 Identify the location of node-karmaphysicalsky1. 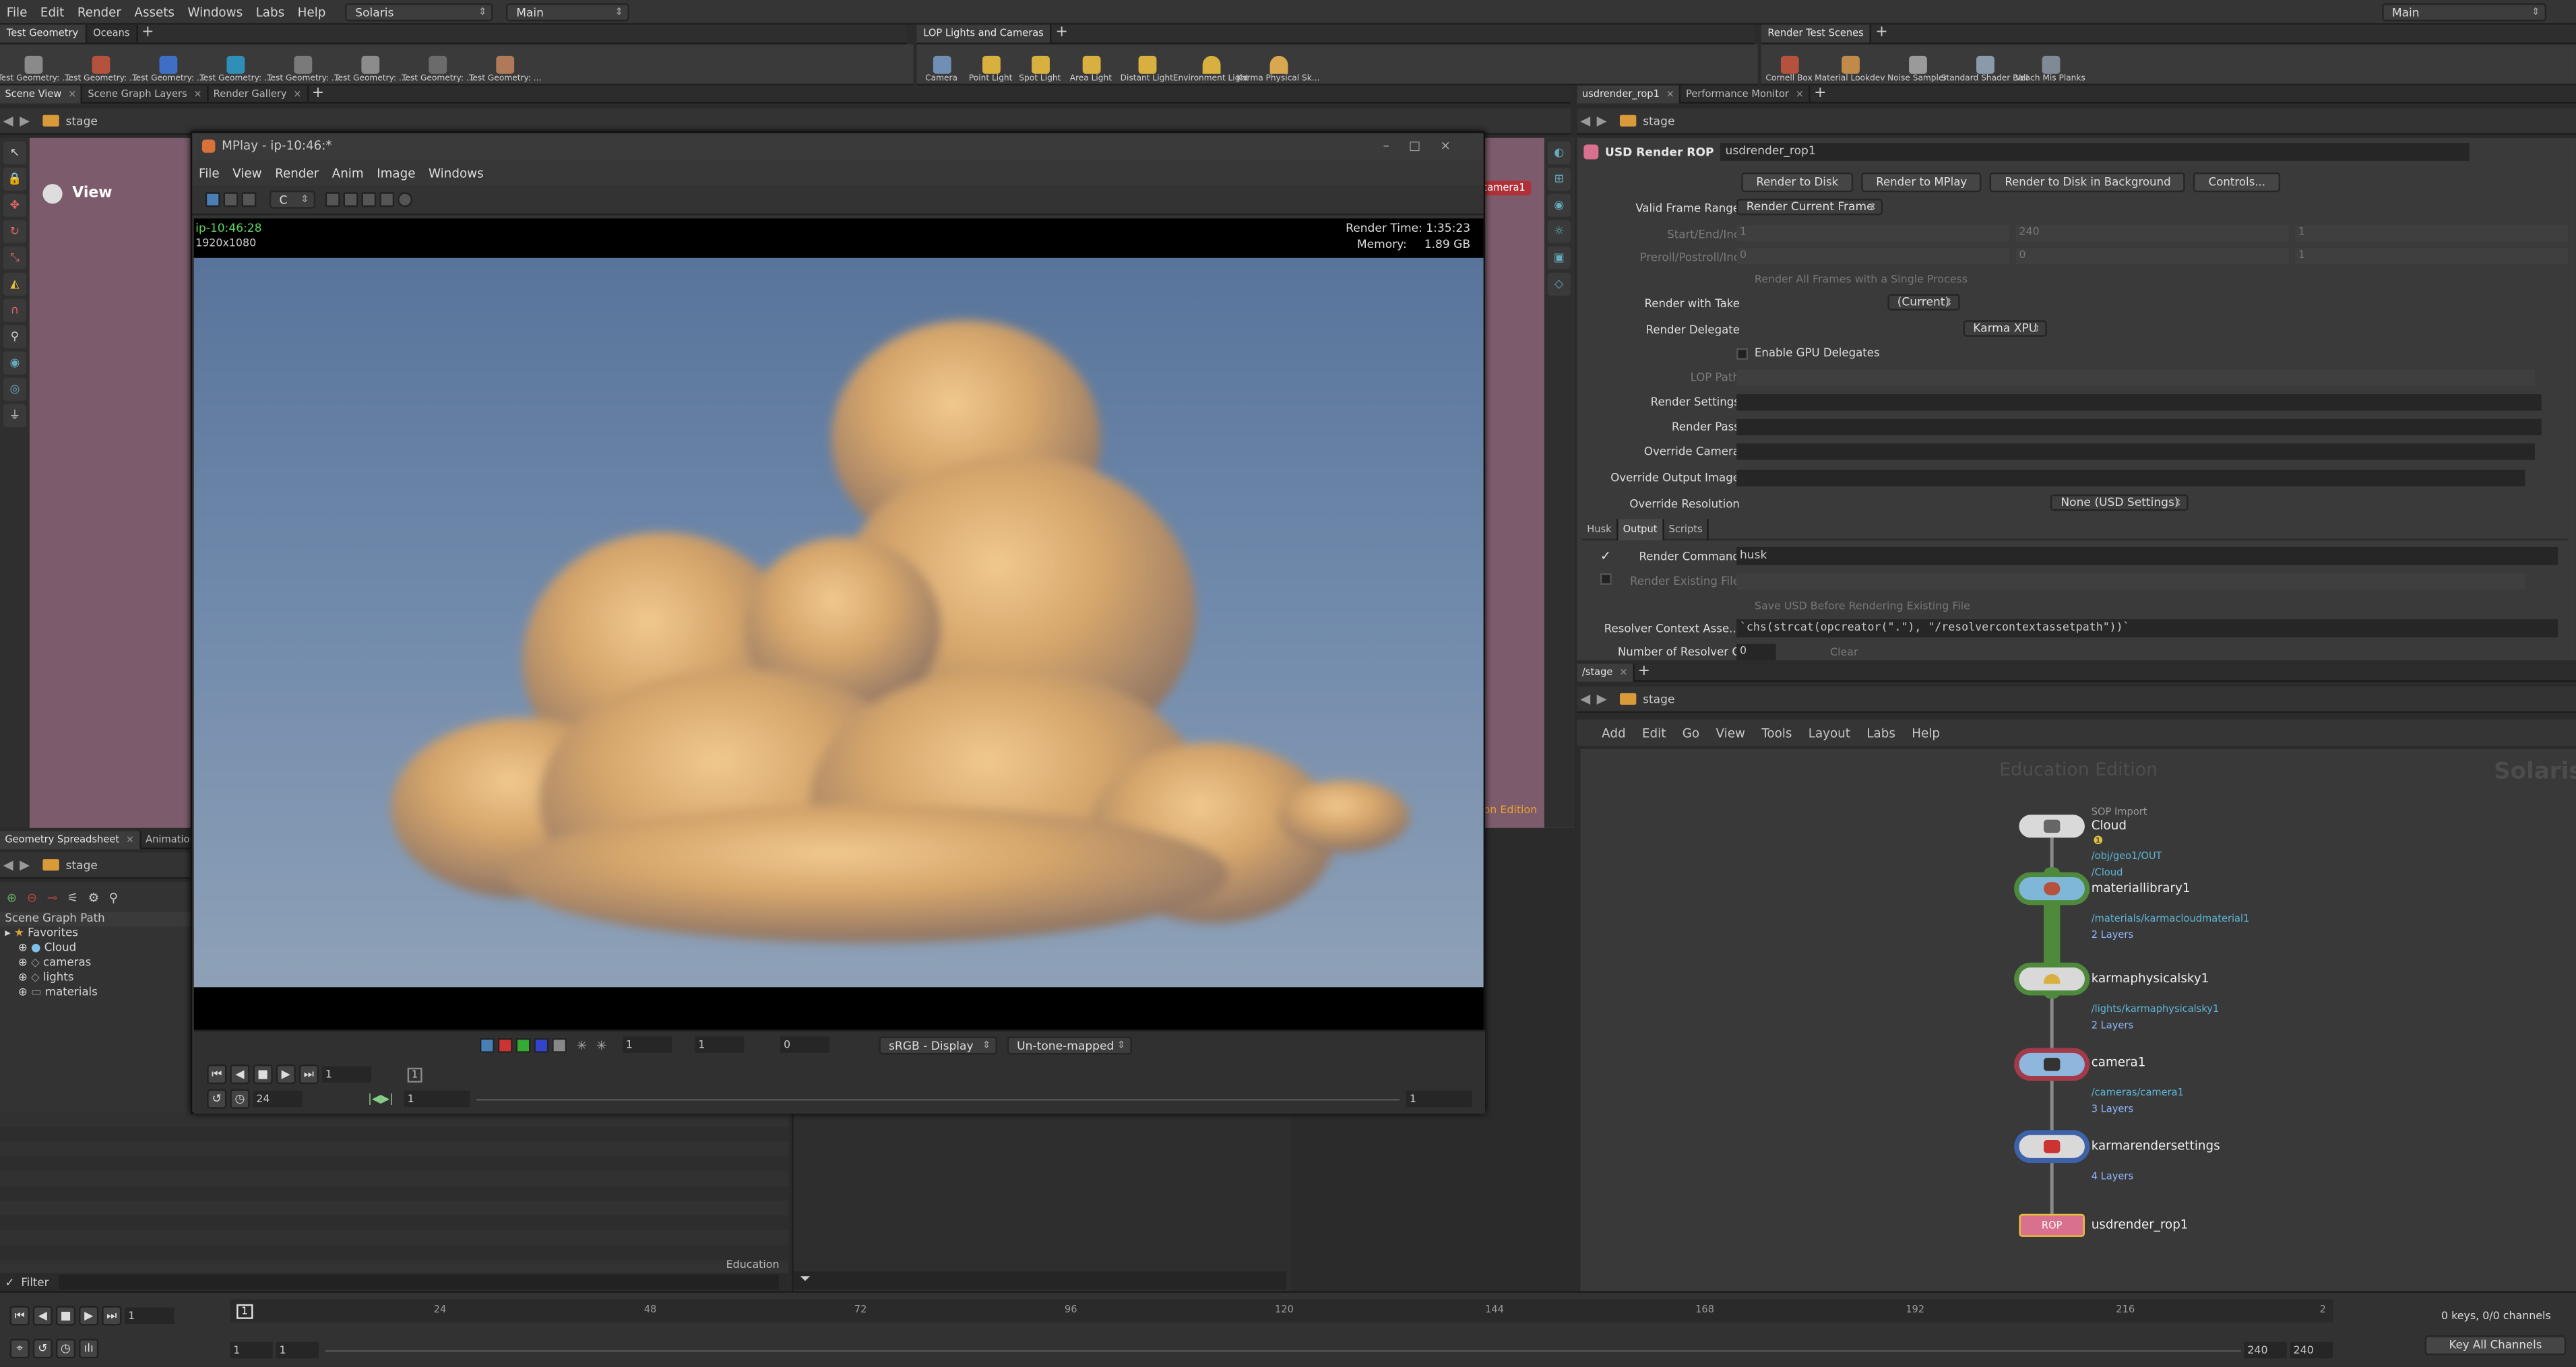
(2052, 979).